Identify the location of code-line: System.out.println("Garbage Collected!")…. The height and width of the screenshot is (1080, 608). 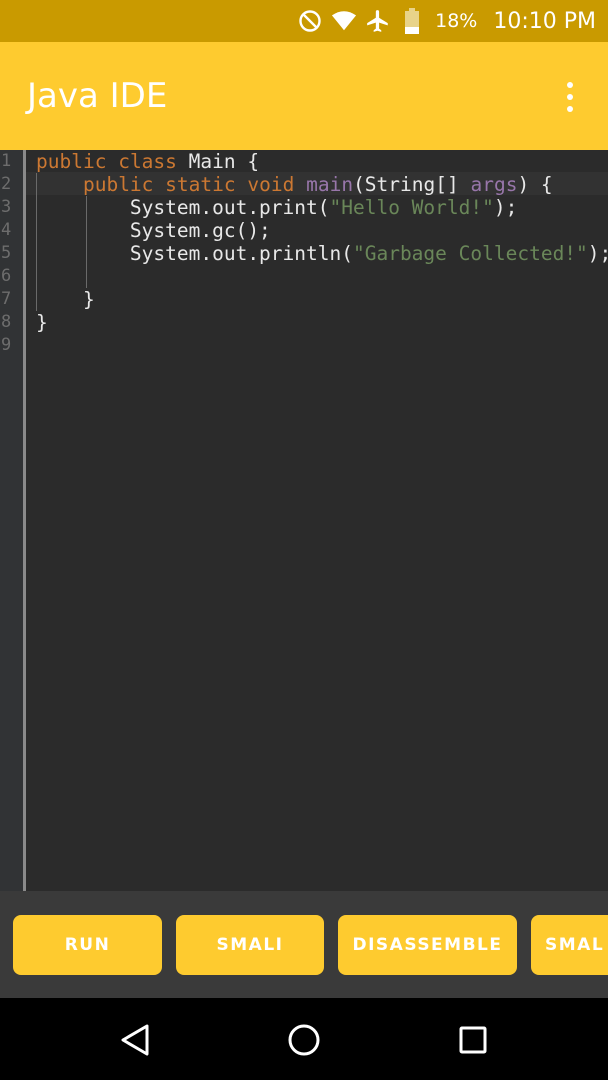
(322, 253).